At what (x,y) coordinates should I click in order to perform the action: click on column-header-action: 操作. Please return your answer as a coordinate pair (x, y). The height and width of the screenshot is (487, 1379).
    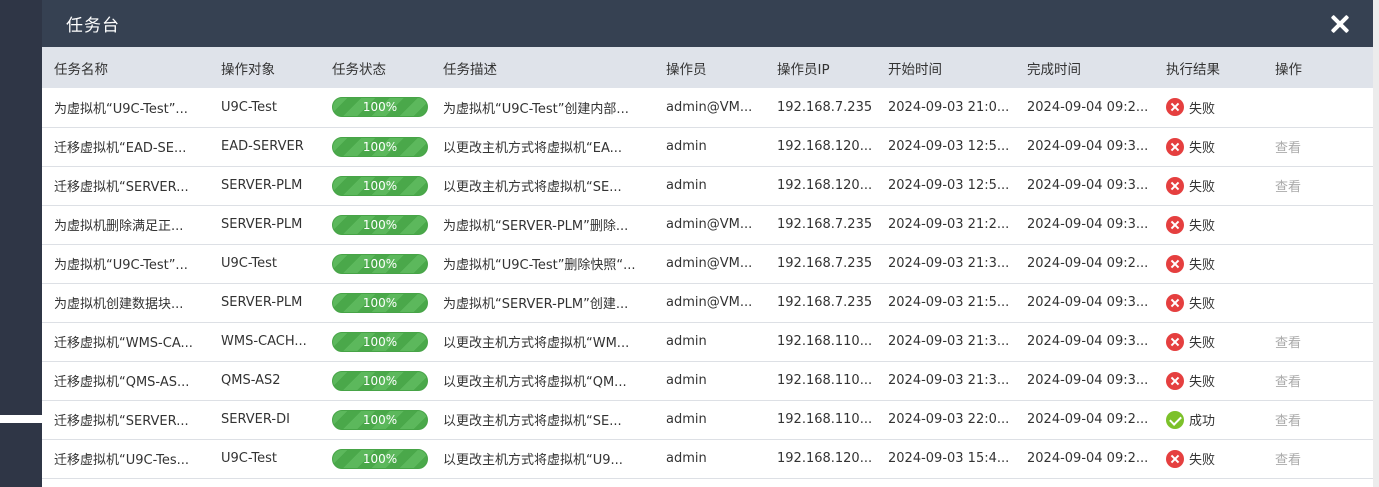
    Looking at the image, I should click on (1288, 69).